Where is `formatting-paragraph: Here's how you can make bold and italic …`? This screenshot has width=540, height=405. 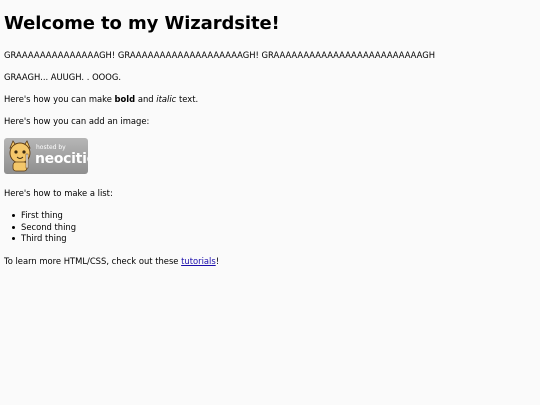 formatting-paragraph: Here's how you can make bold and italic … is located at coordinates (270, 99).